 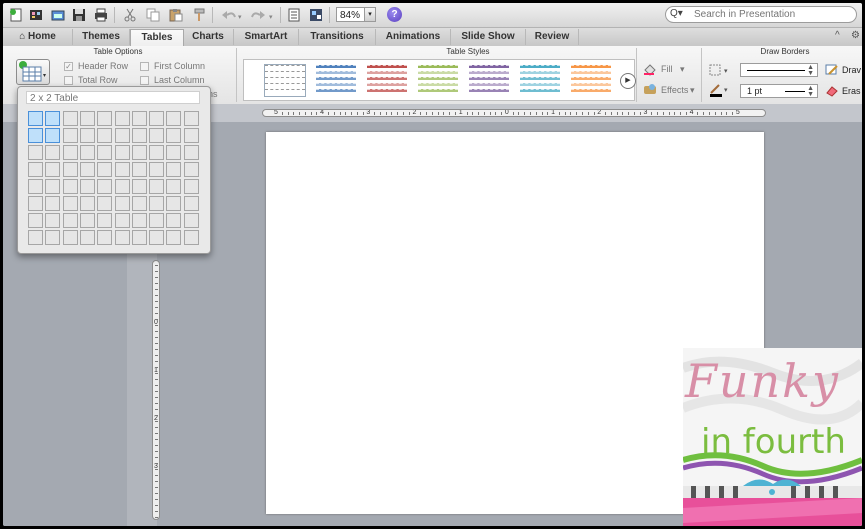 I want to click on header-row-option: ✓ Header Row, so click(x=96, y=66).